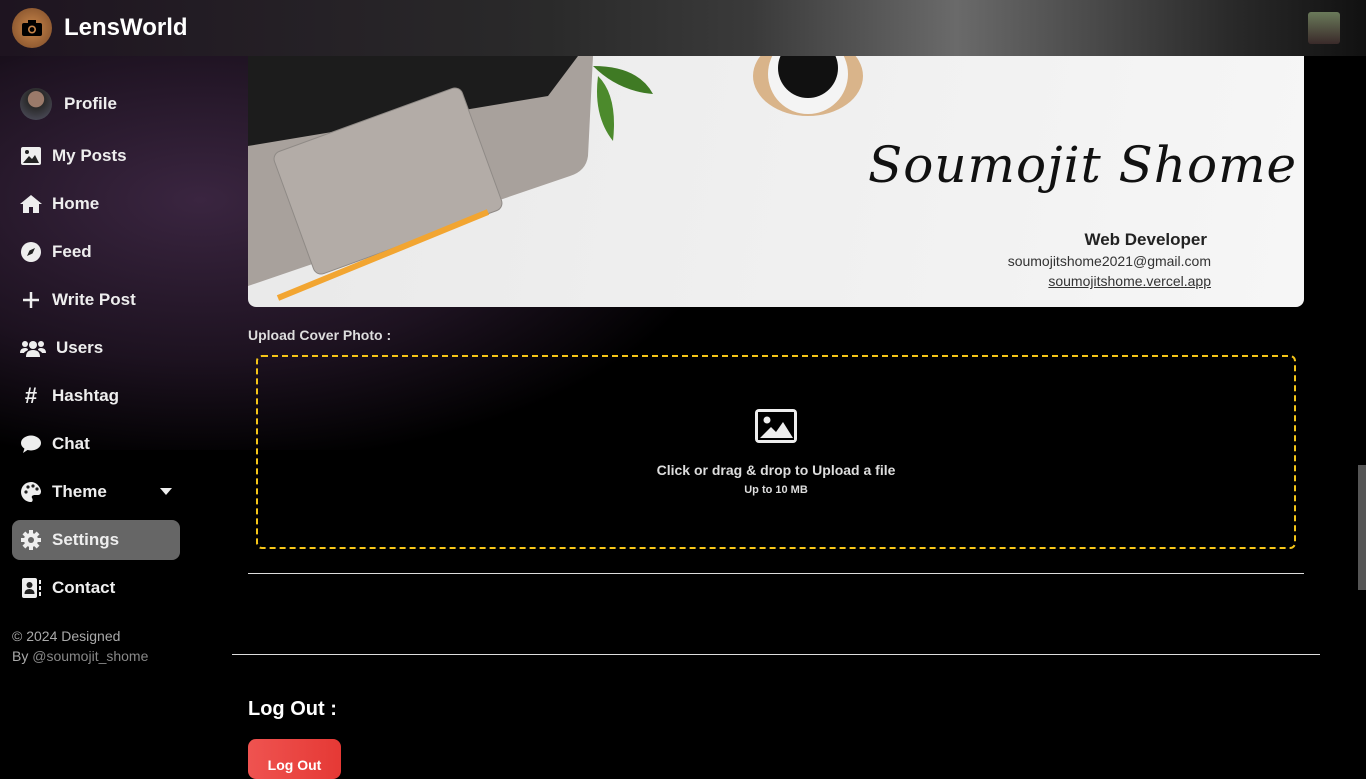  Describe the element at coordinates (86, 395) in the screenshot. I see `nav-label: Hashtag` at that location.